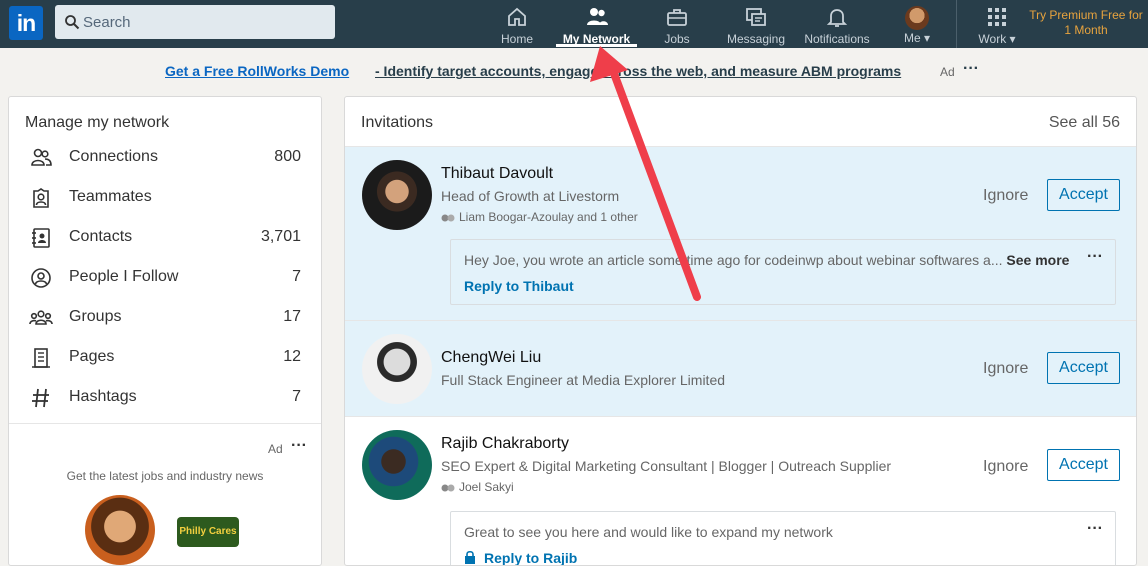 This screenshot has height=566, width=1148. Describe the element at coordinates (41, 198) in the screenshot. I see `teammates-icon` at that location.